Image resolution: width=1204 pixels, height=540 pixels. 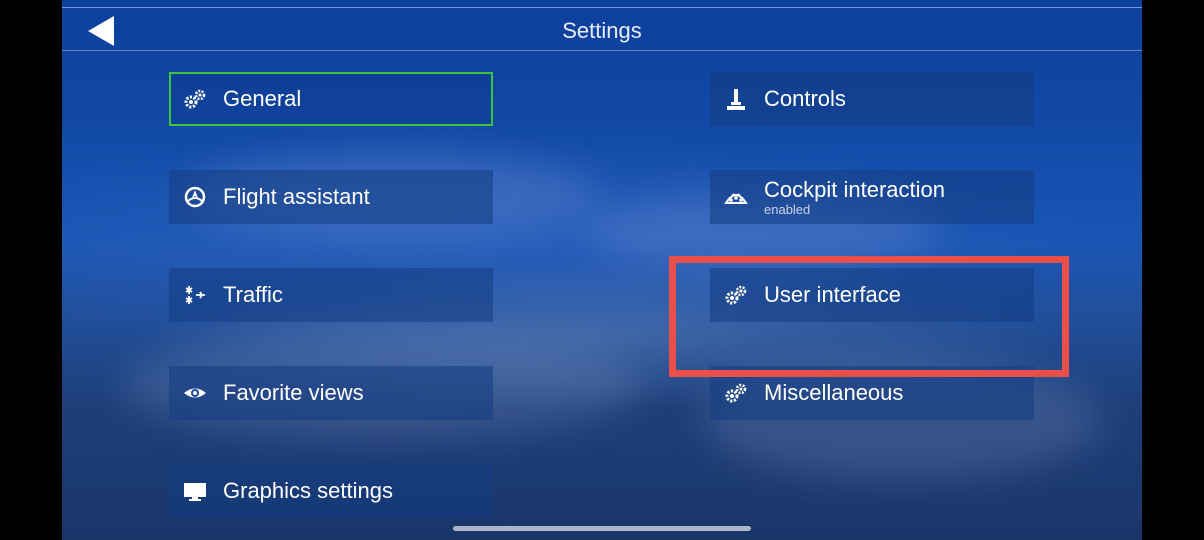 I want to click on favorite-views-tile: Favorite views, so click(x=331, y=393).